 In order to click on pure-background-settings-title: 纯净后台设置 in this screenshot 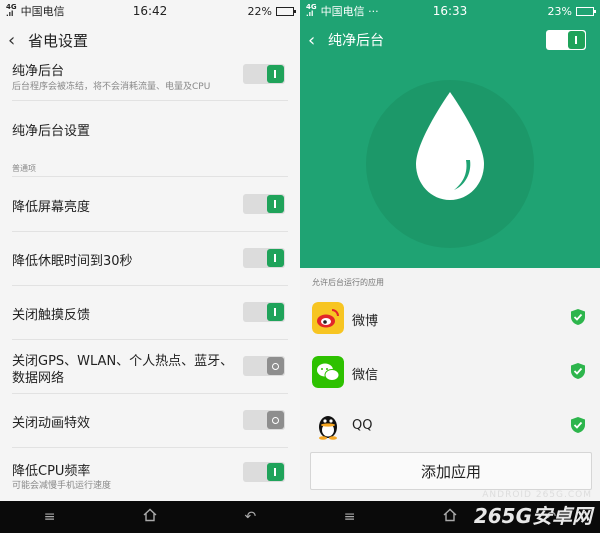, I will do `click(51, 131)`.